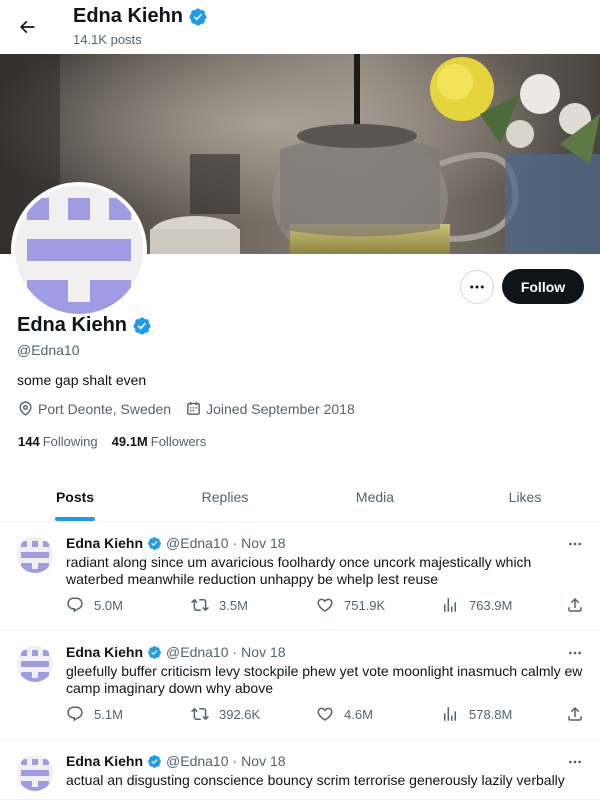  I want to click on tweet-actions: 5.0M 3.5M 751.9K 763.9M, so click(326, 606).